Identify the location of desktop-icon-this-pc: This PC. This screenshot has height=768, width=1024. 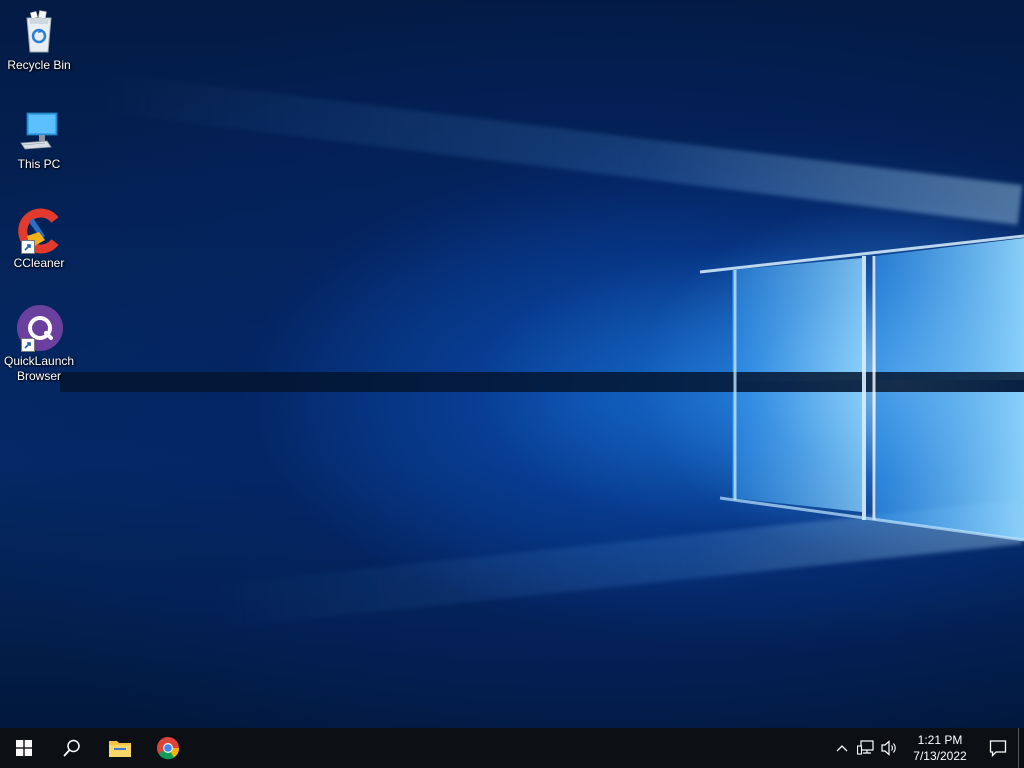
(39, 139).